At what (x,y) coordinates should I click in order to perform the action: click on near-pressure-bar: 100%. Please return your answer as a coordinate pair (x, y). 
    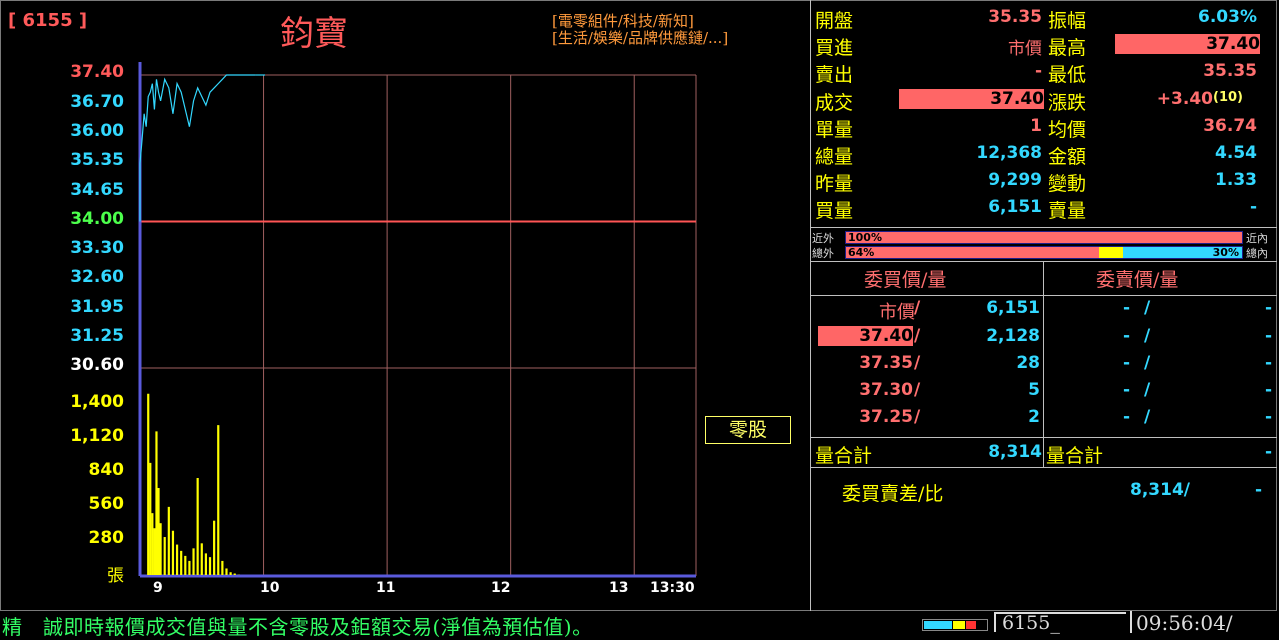
    Looking at the image, I should click on (1044, 237).